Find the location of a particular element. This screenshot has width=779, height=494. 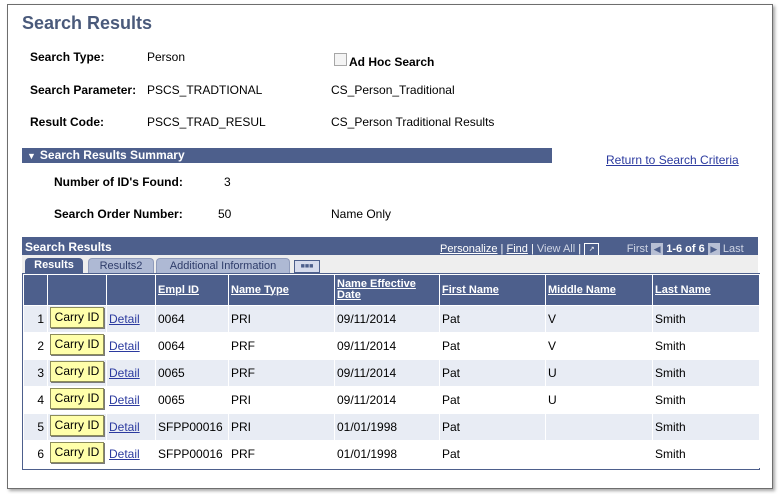

search-type-value: Person is located at coordinates (166, 57).